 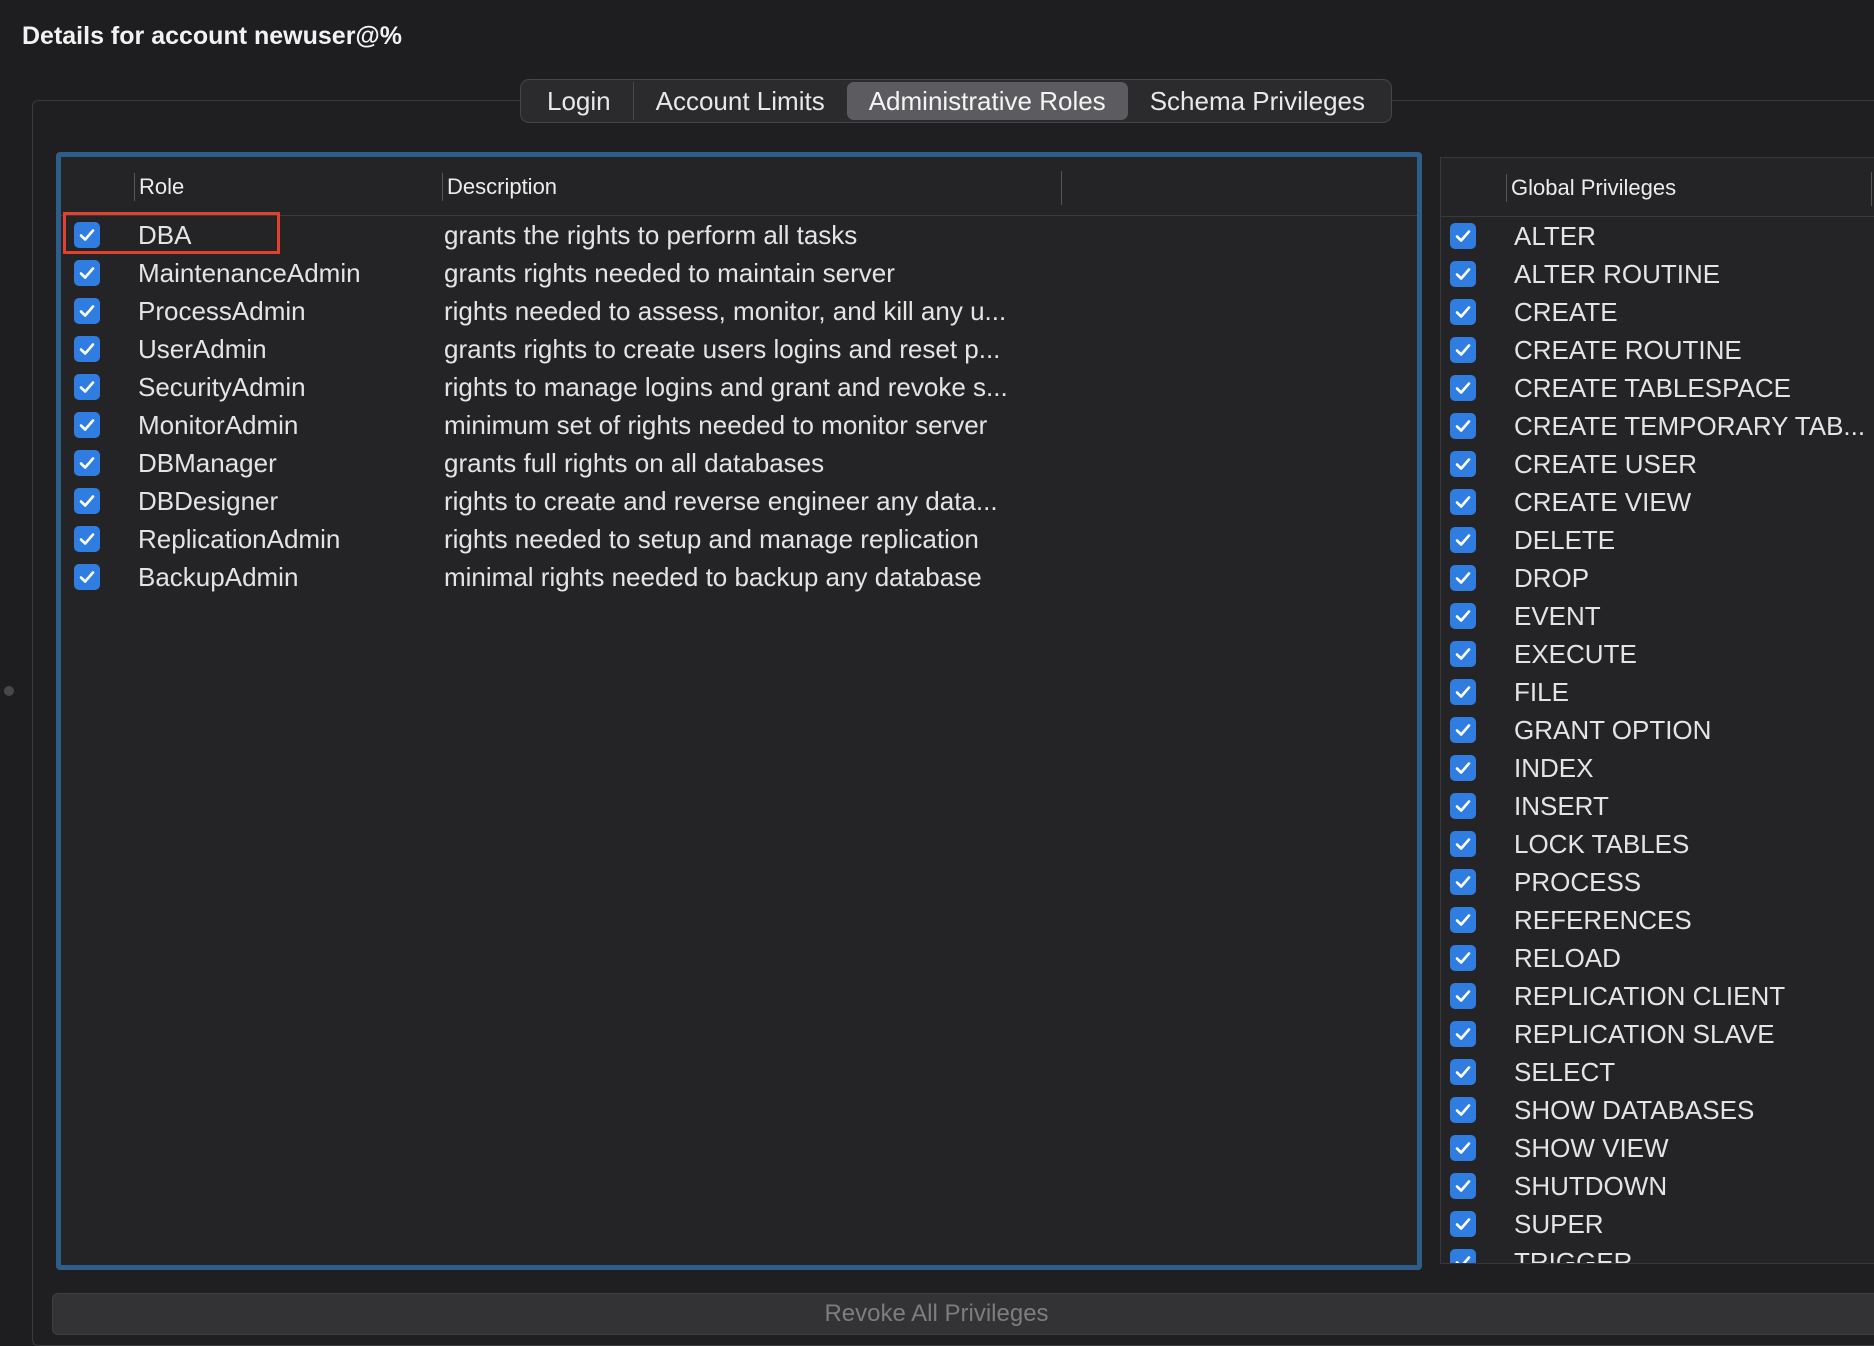 I want to click on table-row: CREATE TABLESPACE, so click(x=1657, y=388).